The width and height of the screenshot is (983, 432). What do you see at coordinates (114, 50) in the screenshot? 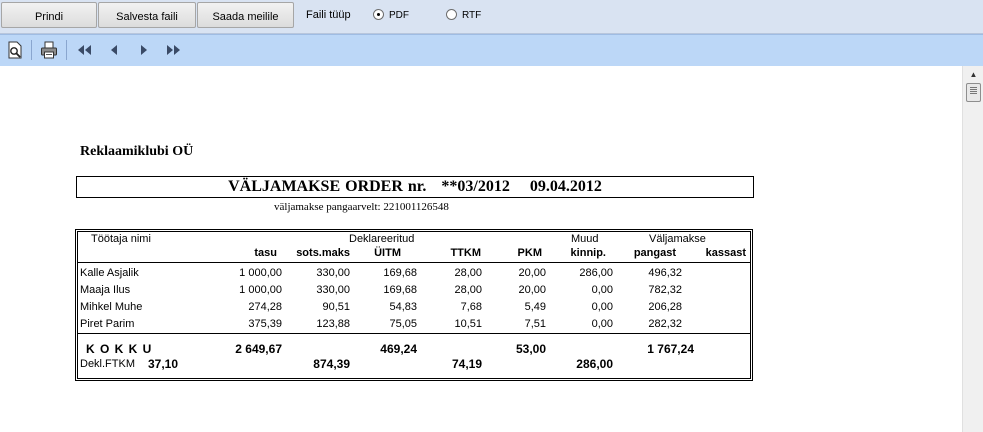
I see `previous-page-icon` at bounding box center [114, 50].